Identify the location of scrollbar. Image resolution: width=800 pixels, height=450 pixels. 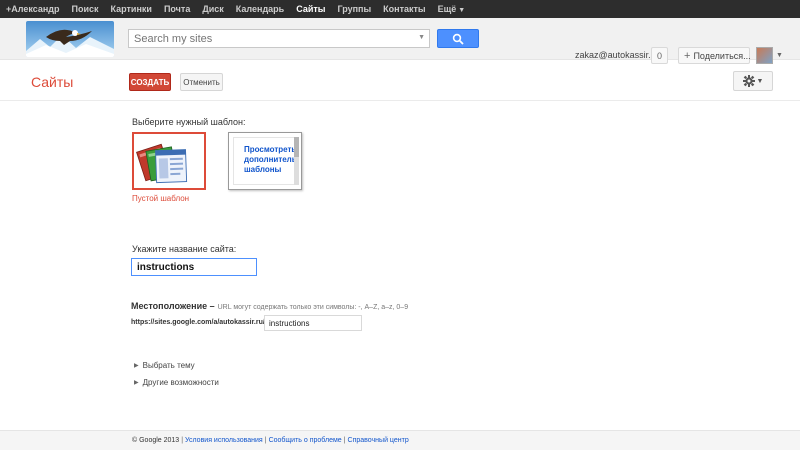
(296, 161).